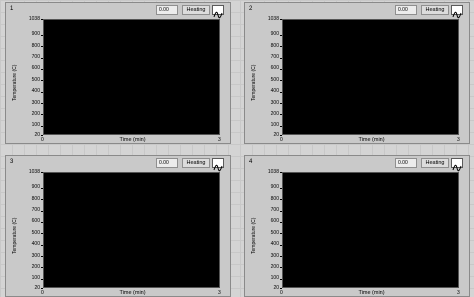  What do you see at coordinates (12, 162) in the screenshot?
I see `panel-number: 3` at bounding box center [12, 162].